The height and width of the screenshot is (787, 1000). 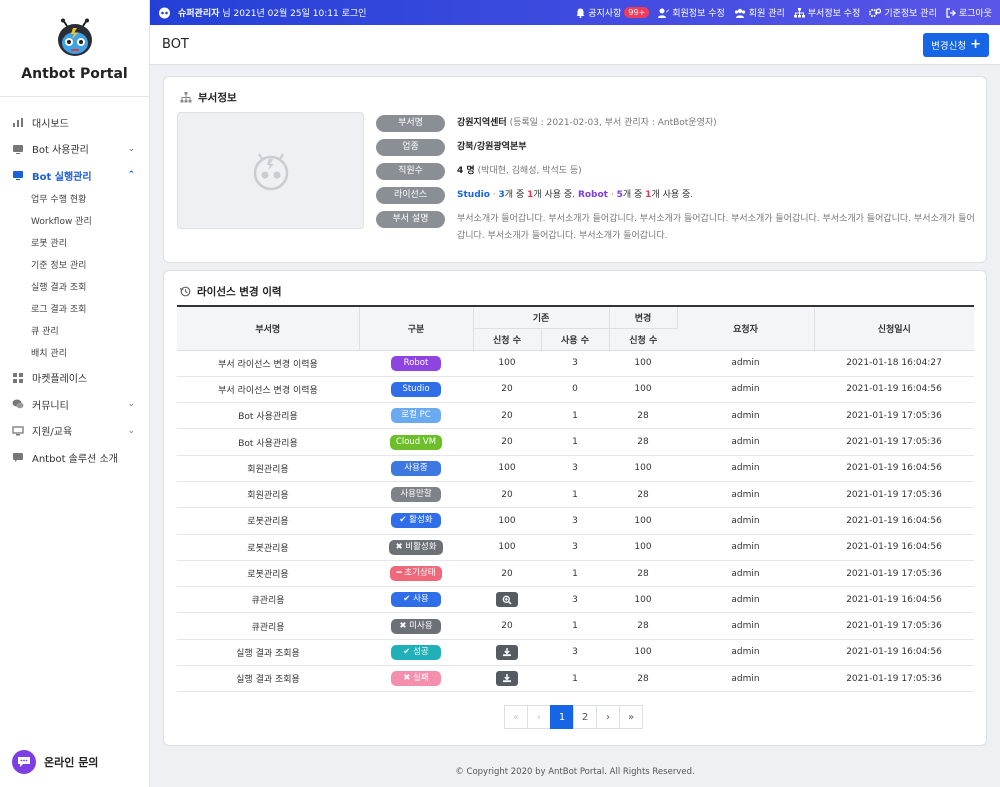 I want to click on online-inquiry-label: 온라인 문의, so click(x=71, y=762).